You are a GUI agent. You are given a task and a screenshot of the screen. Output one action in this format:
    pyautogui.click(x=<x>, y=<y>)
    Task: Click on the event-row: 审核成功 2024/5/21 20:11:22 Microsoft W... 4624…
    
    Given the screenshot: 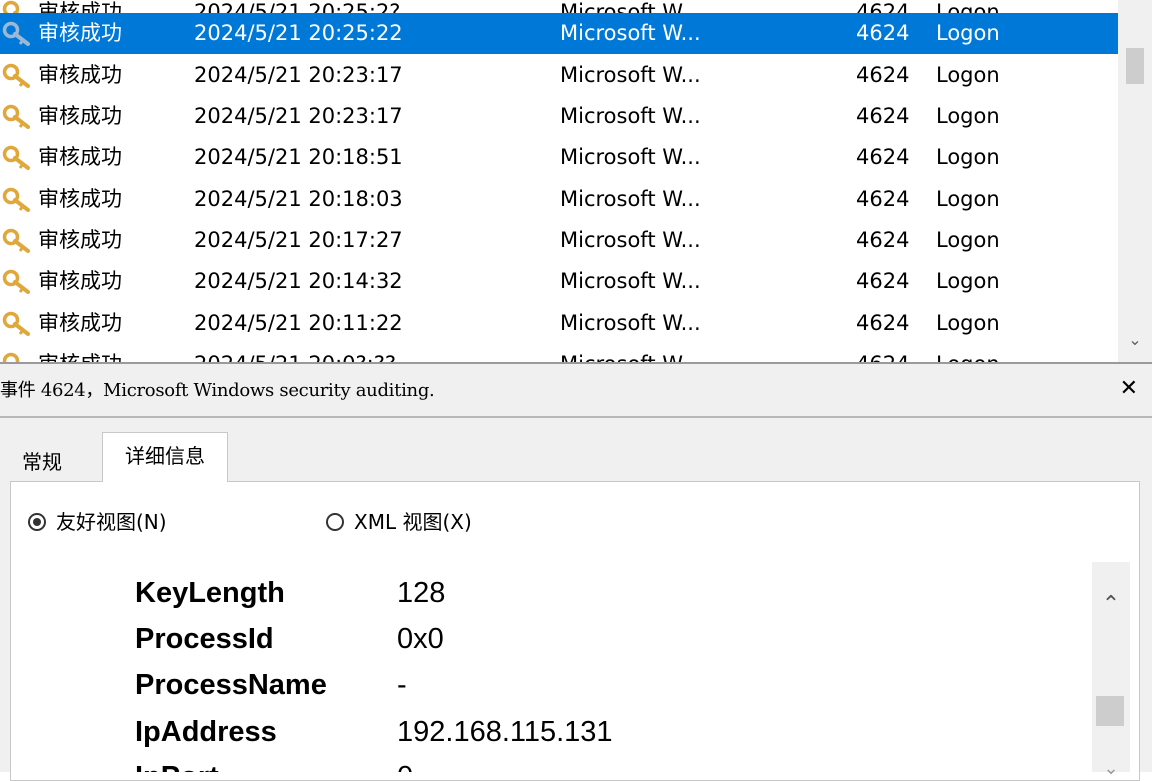 What is the action you would take?
    pyautogui.click(x=559, y=323)
    